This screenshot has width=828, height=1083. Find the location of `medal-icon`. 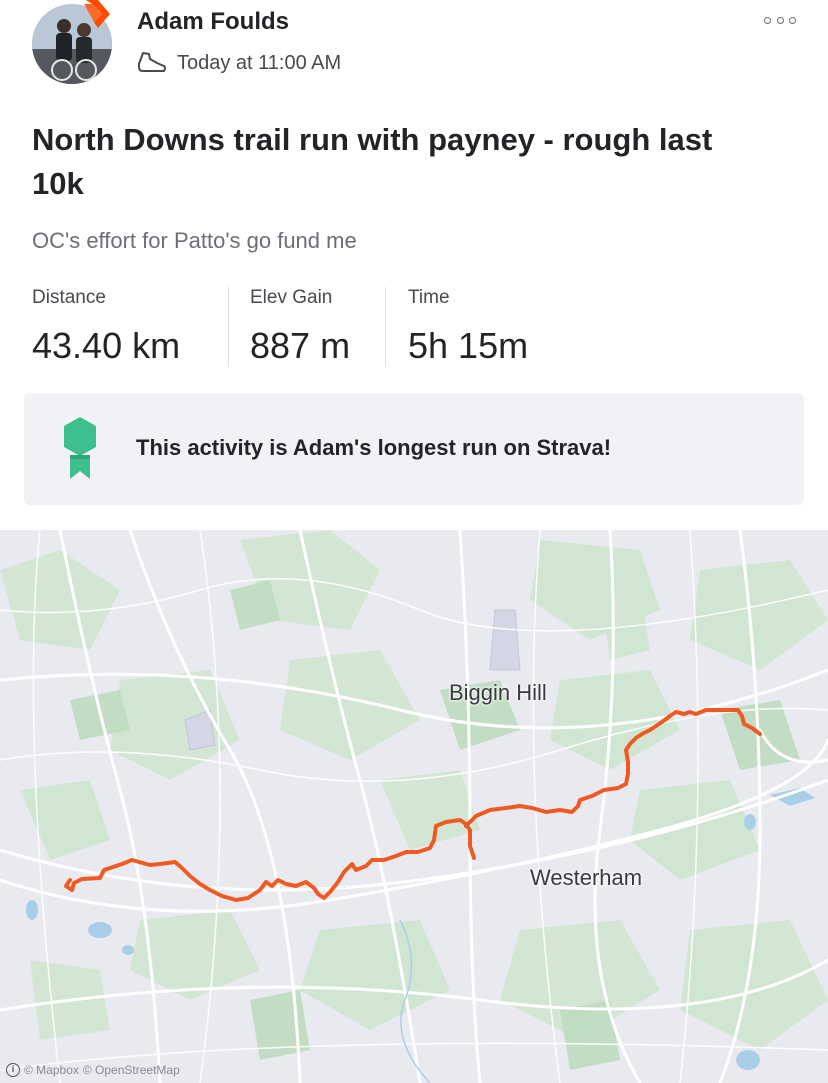

medal-icon is located at coordinates (80, 448).